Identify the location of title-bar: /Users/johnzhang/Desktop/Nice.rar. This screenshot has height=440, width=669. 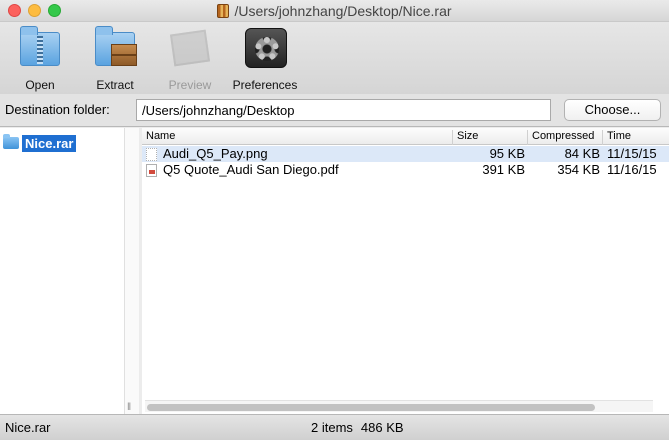
(334, 11).